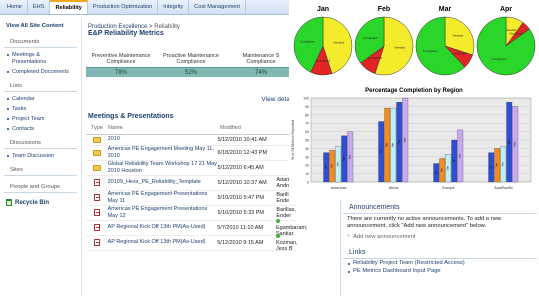  What do you see at coordinates (191, 59) in the screenshot?
I see `kpi-header-proactive: Proactive Maintenance Compliance` at bounding box center [191, 59].